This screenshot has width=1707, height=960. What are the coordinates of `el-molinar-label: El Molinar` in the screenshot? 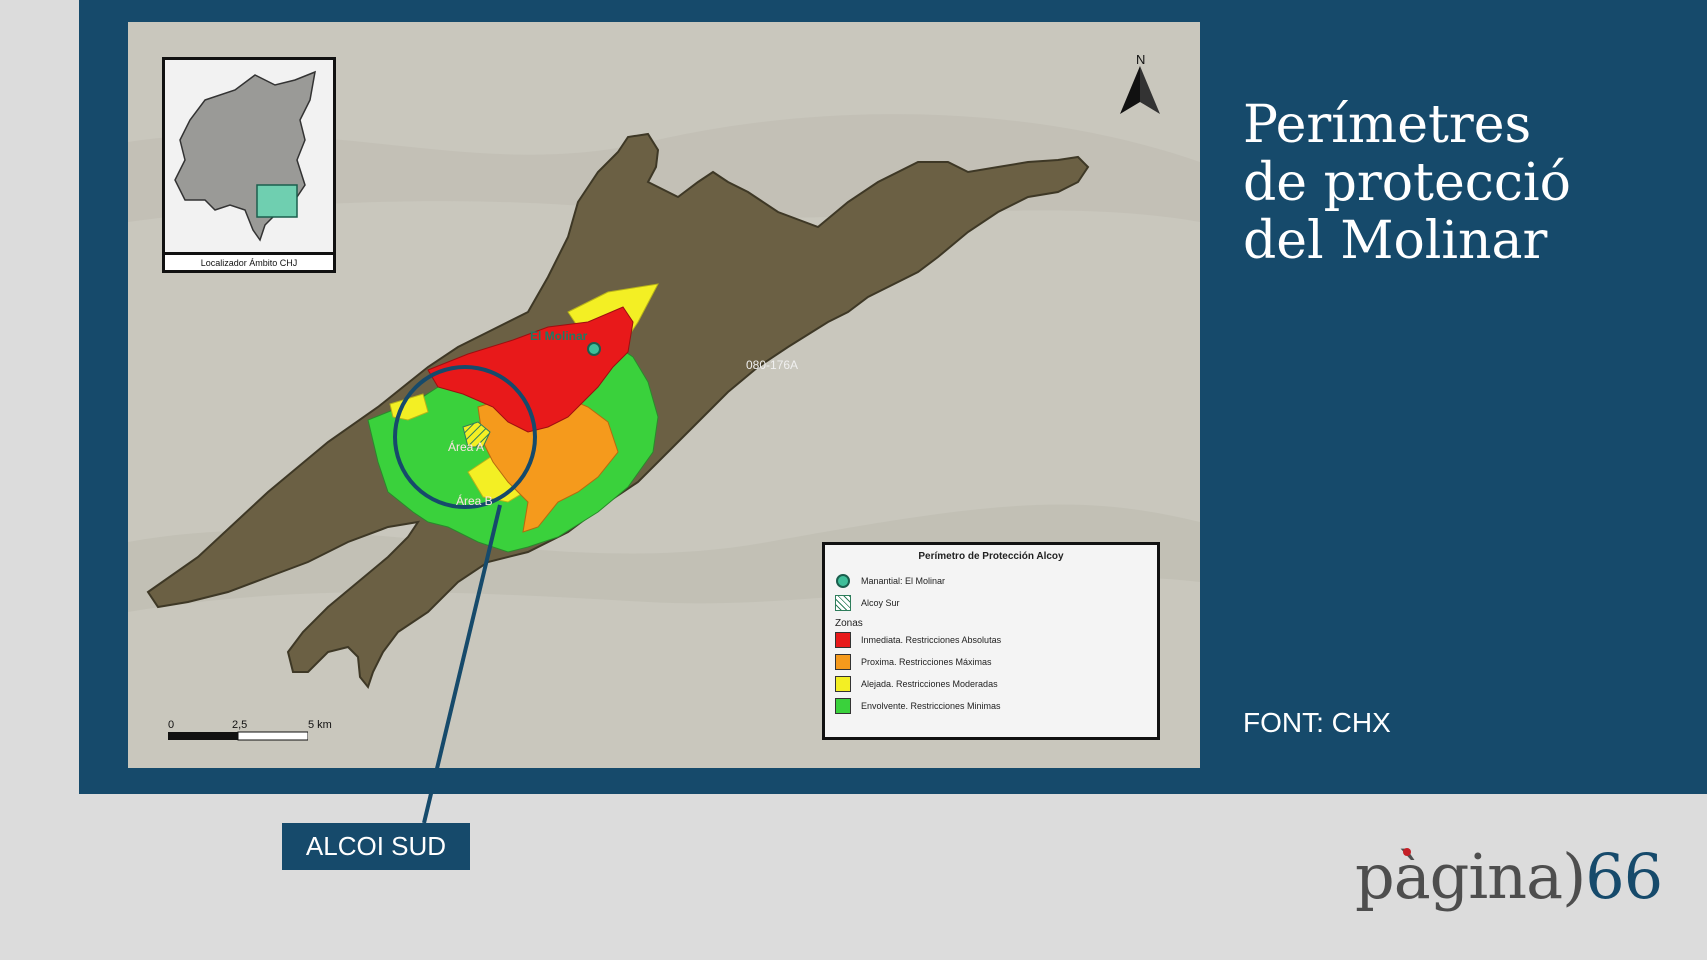 It's located at (559, 336).